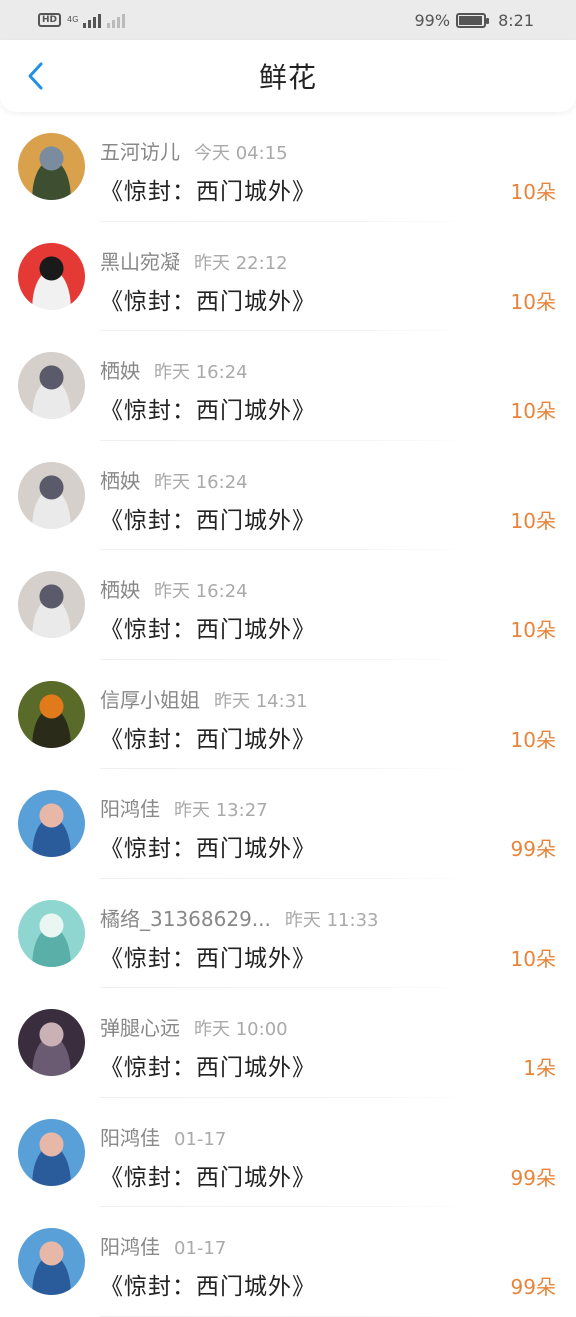 Image resolution: width=576 pixels, height=1317 pixels. I want to click on list-item: 阳鸿佳 昨天 13:27 《惊封：西门城外》 99朵, so click(288, 824).